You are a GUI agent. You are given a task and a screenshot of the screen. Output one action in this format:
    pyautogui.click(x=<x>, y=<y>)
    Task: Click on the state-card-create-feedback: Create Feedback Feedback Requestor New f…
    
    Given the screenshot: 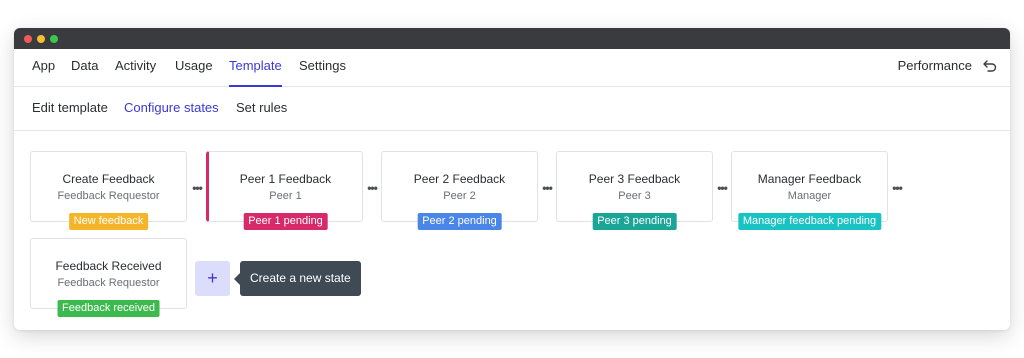 What is the action you would take?
    pyautogui.click(x=108, y=190)
    